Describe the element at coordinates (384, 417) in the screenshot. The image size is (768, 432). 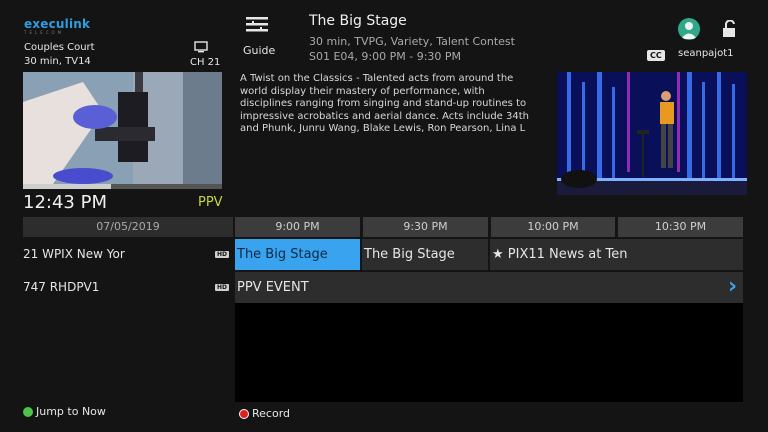
I see `footer` at that location.